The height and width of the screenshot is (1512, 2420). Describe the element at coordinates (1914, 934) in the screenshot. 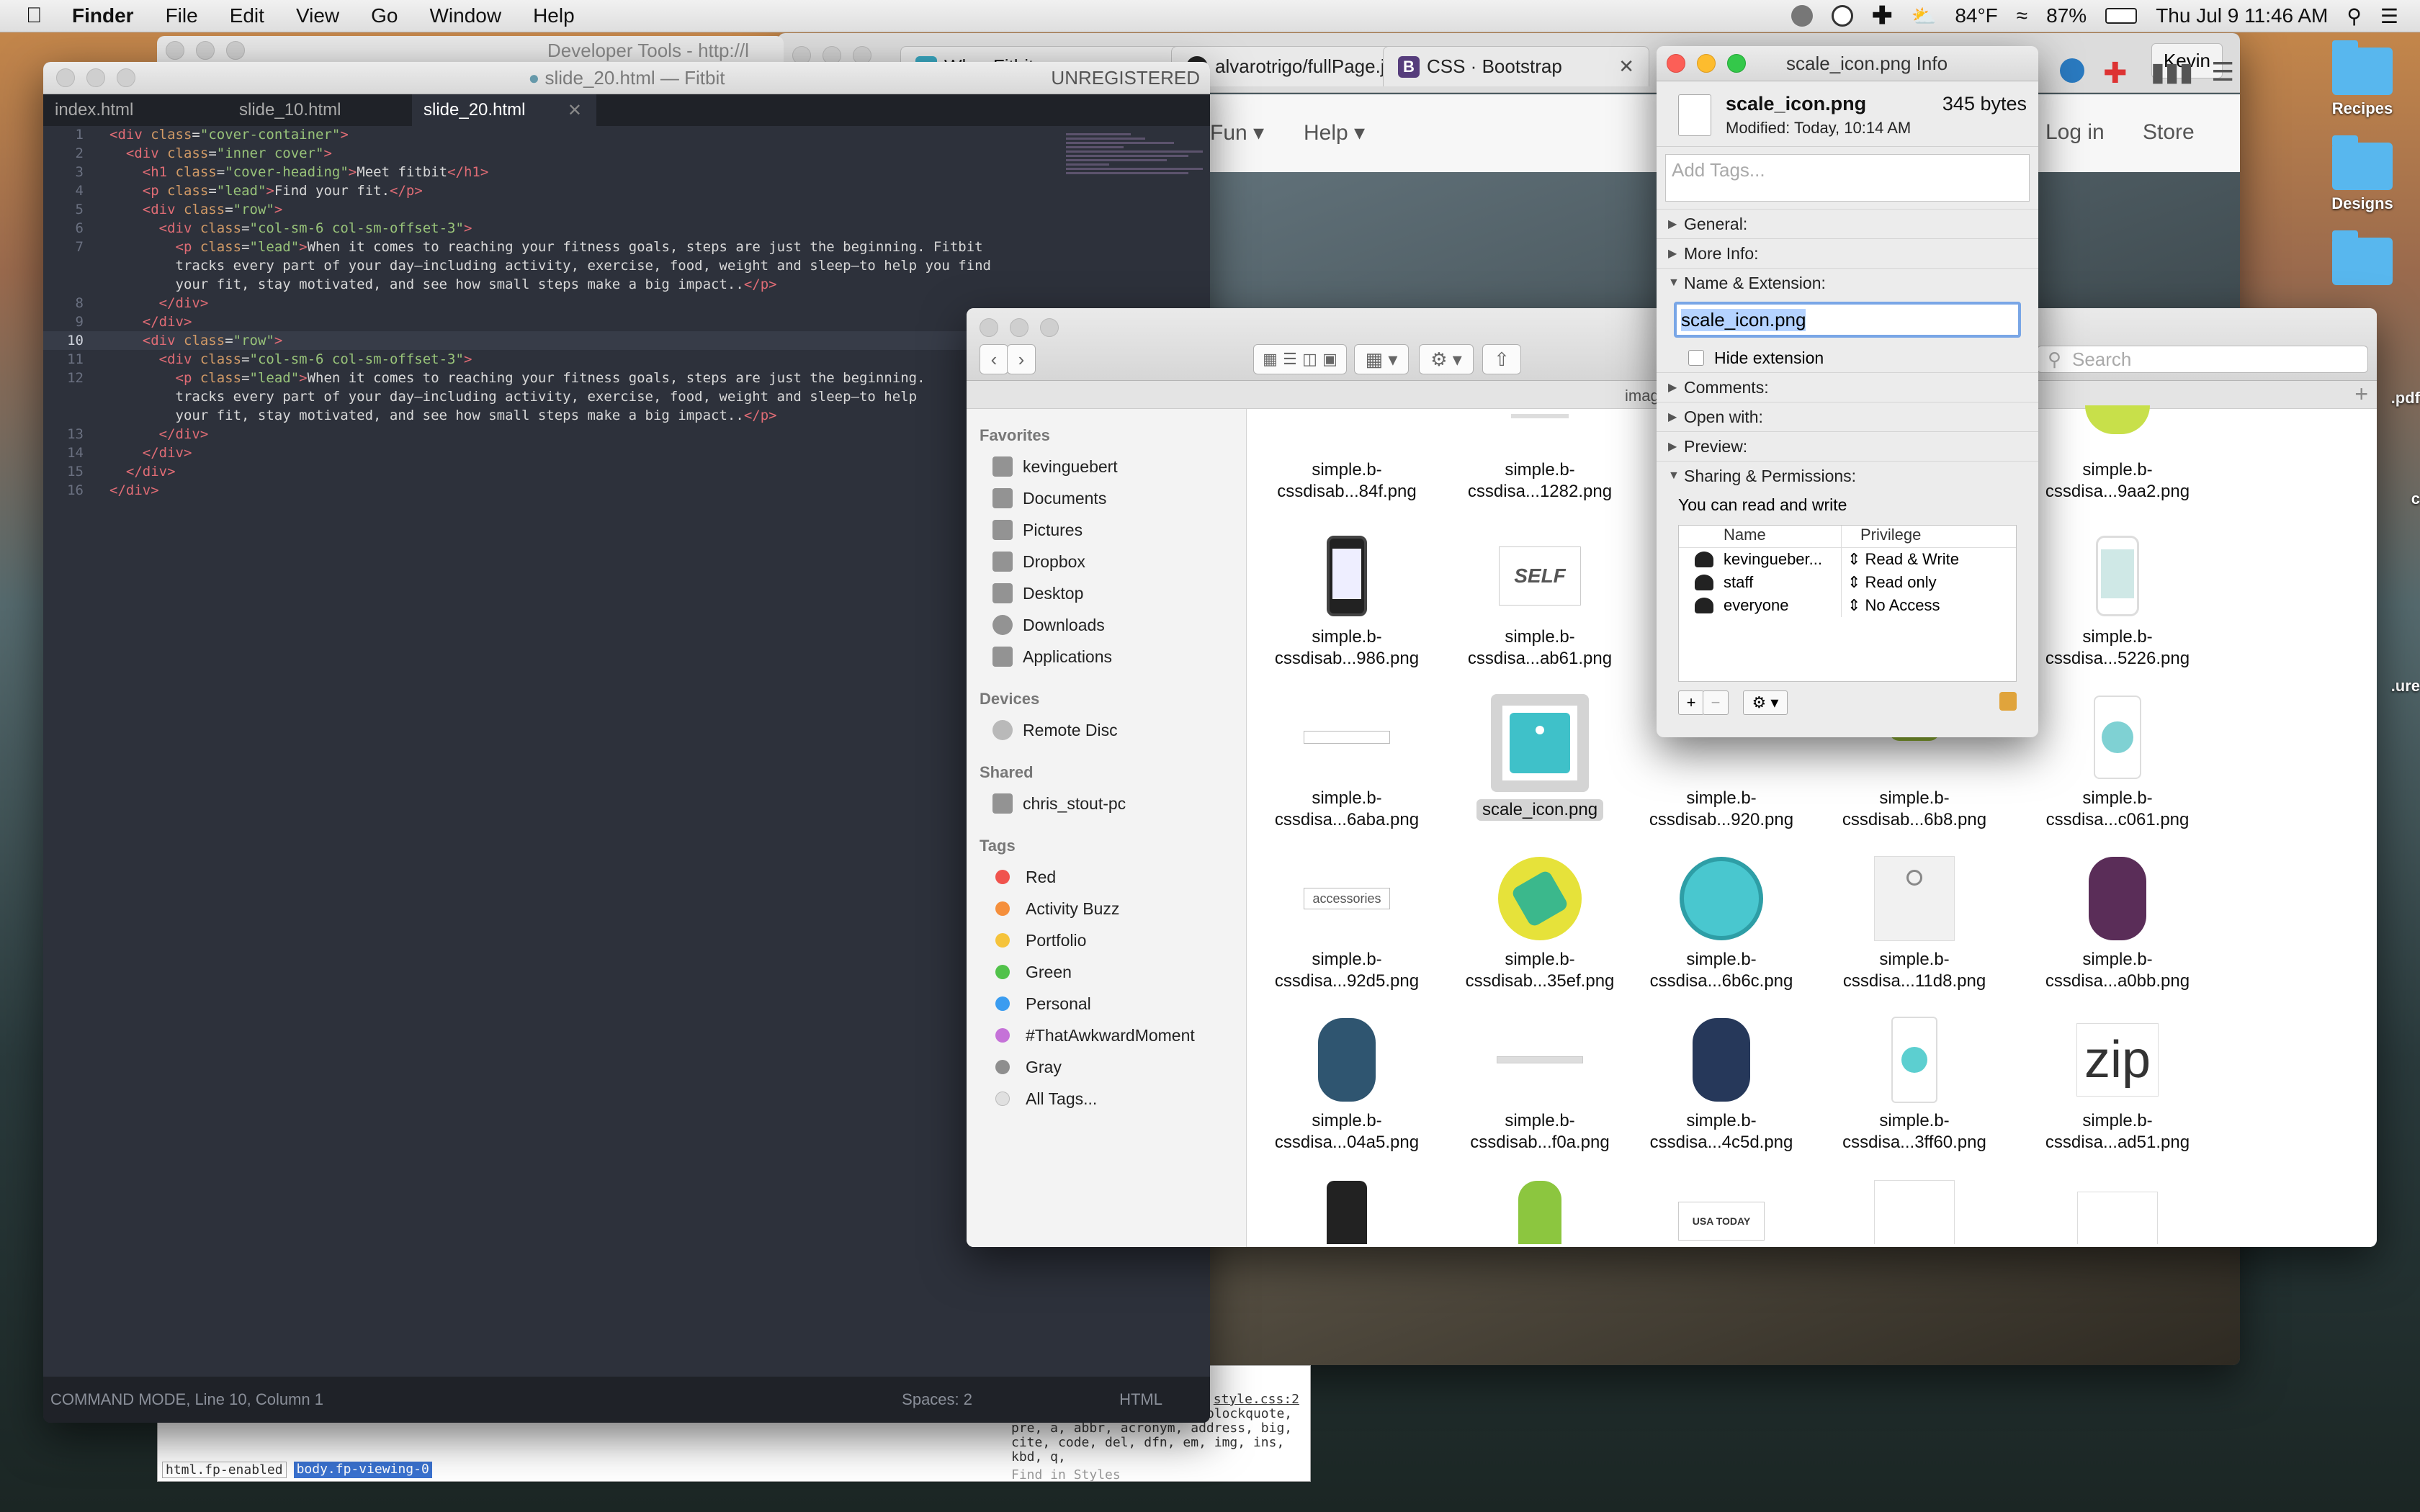

I see `file-item: simple.b-cssdisa...11d8.png` at that location.